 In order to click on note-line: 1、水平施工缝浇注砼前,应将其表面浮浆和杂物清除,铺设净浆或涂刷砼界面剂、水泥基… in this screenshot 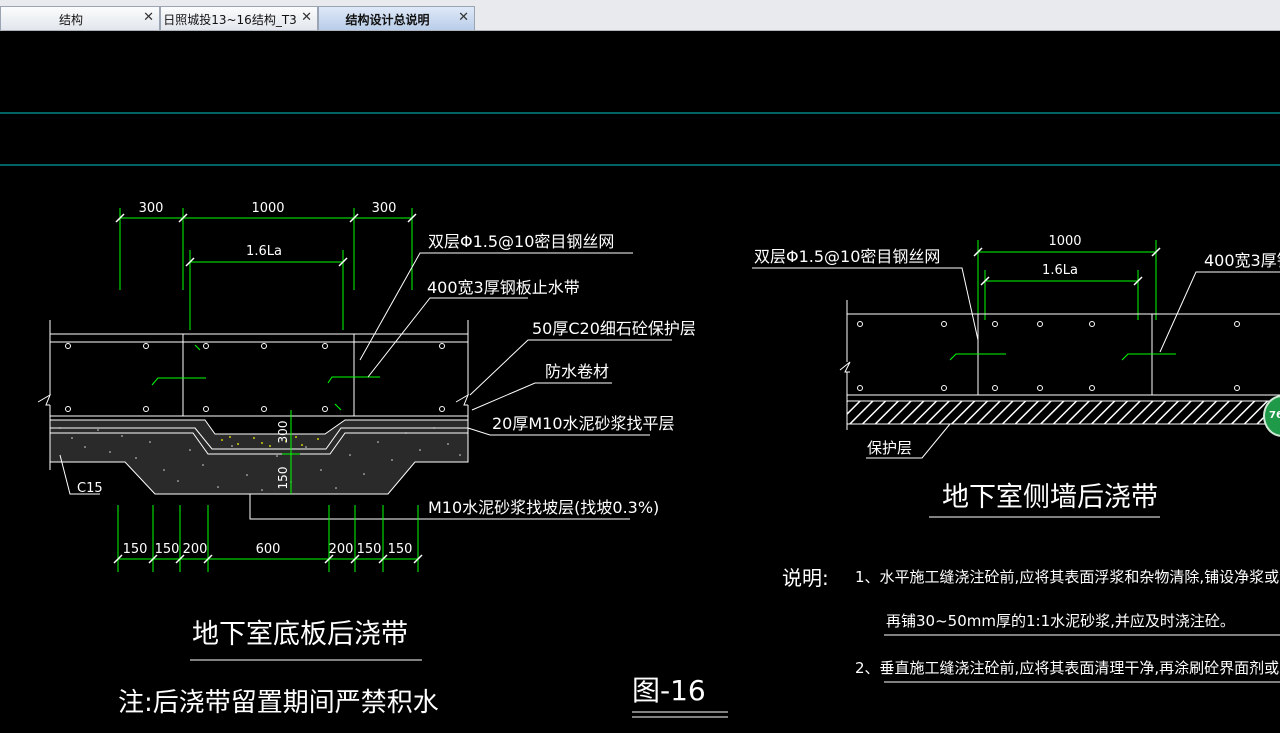, I will do `click(1067, 577)`.